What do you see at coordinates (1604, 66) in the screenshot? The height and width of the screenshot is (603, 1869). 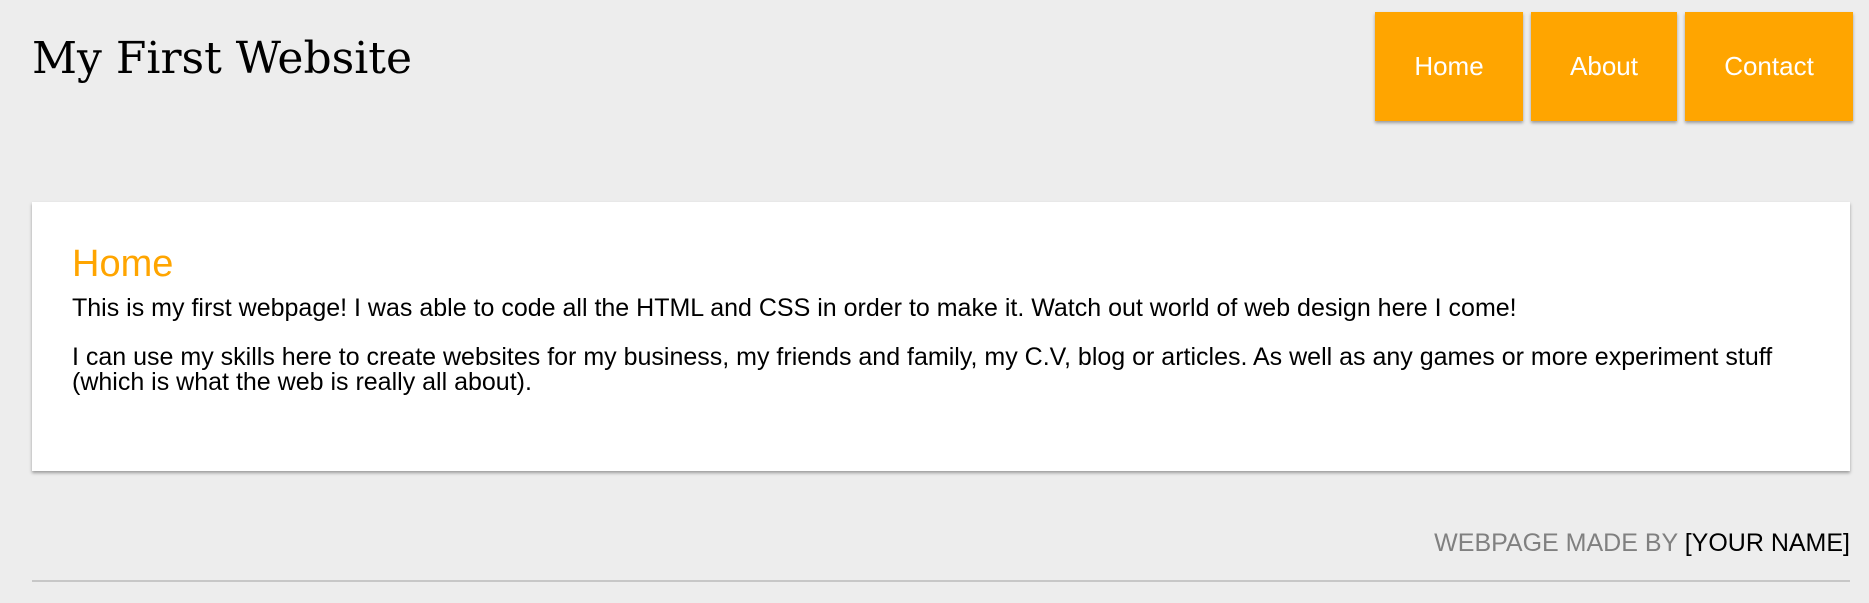 I see `nav-about-button: About` at bounding box center [1604, 66].